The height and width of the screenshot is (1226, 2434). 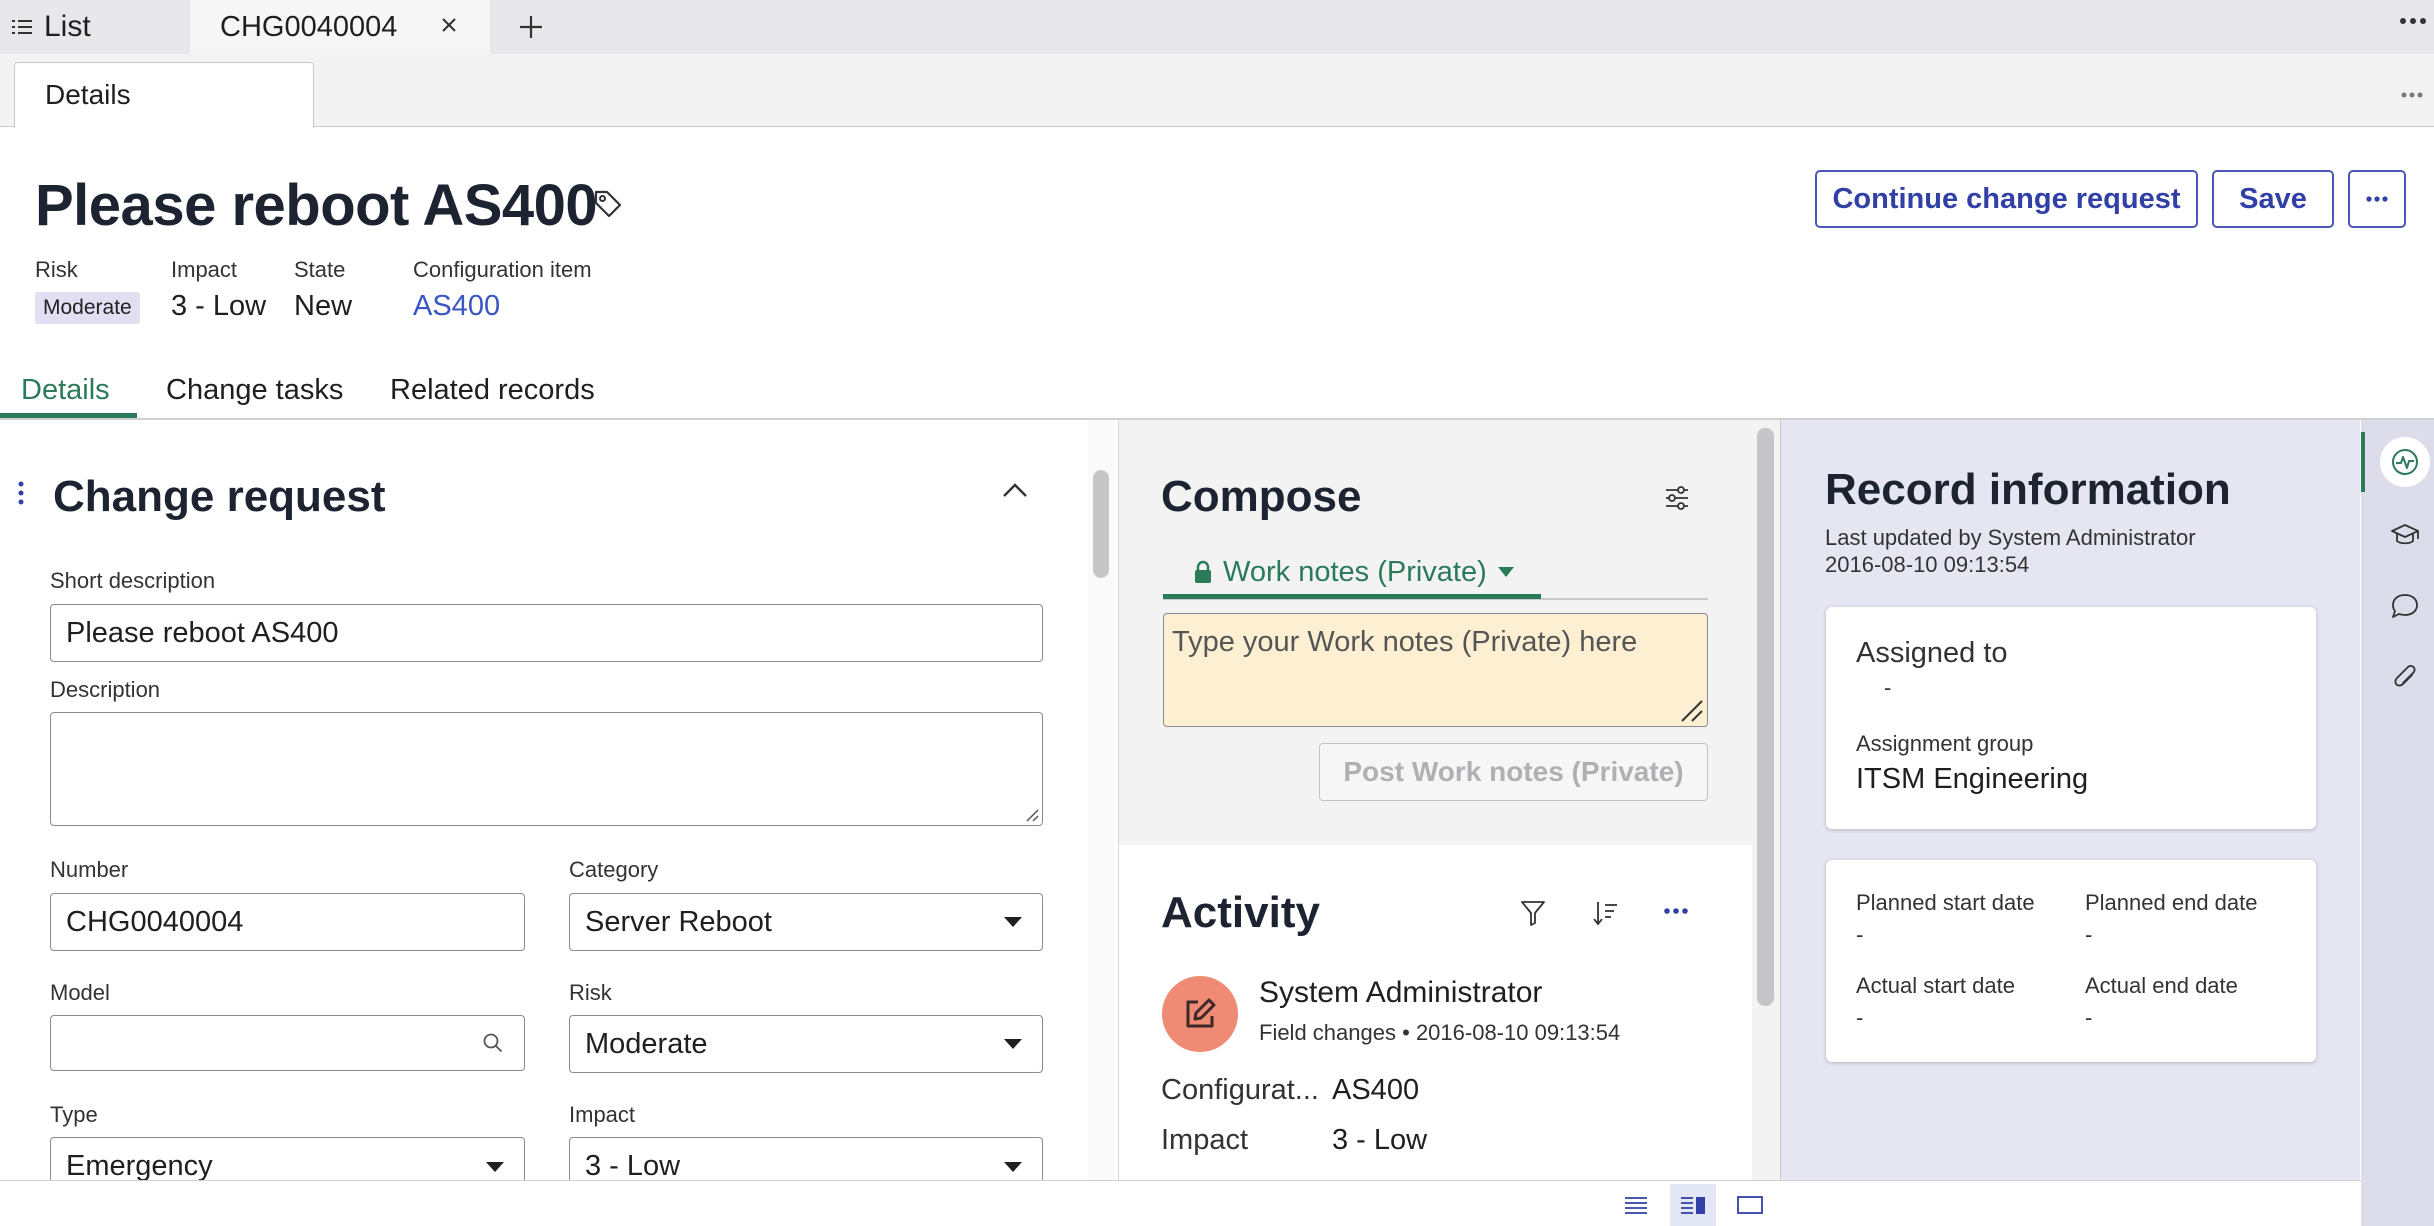 I want to click on actual-start-label: Actual start date, so click(x=1935, y=985).